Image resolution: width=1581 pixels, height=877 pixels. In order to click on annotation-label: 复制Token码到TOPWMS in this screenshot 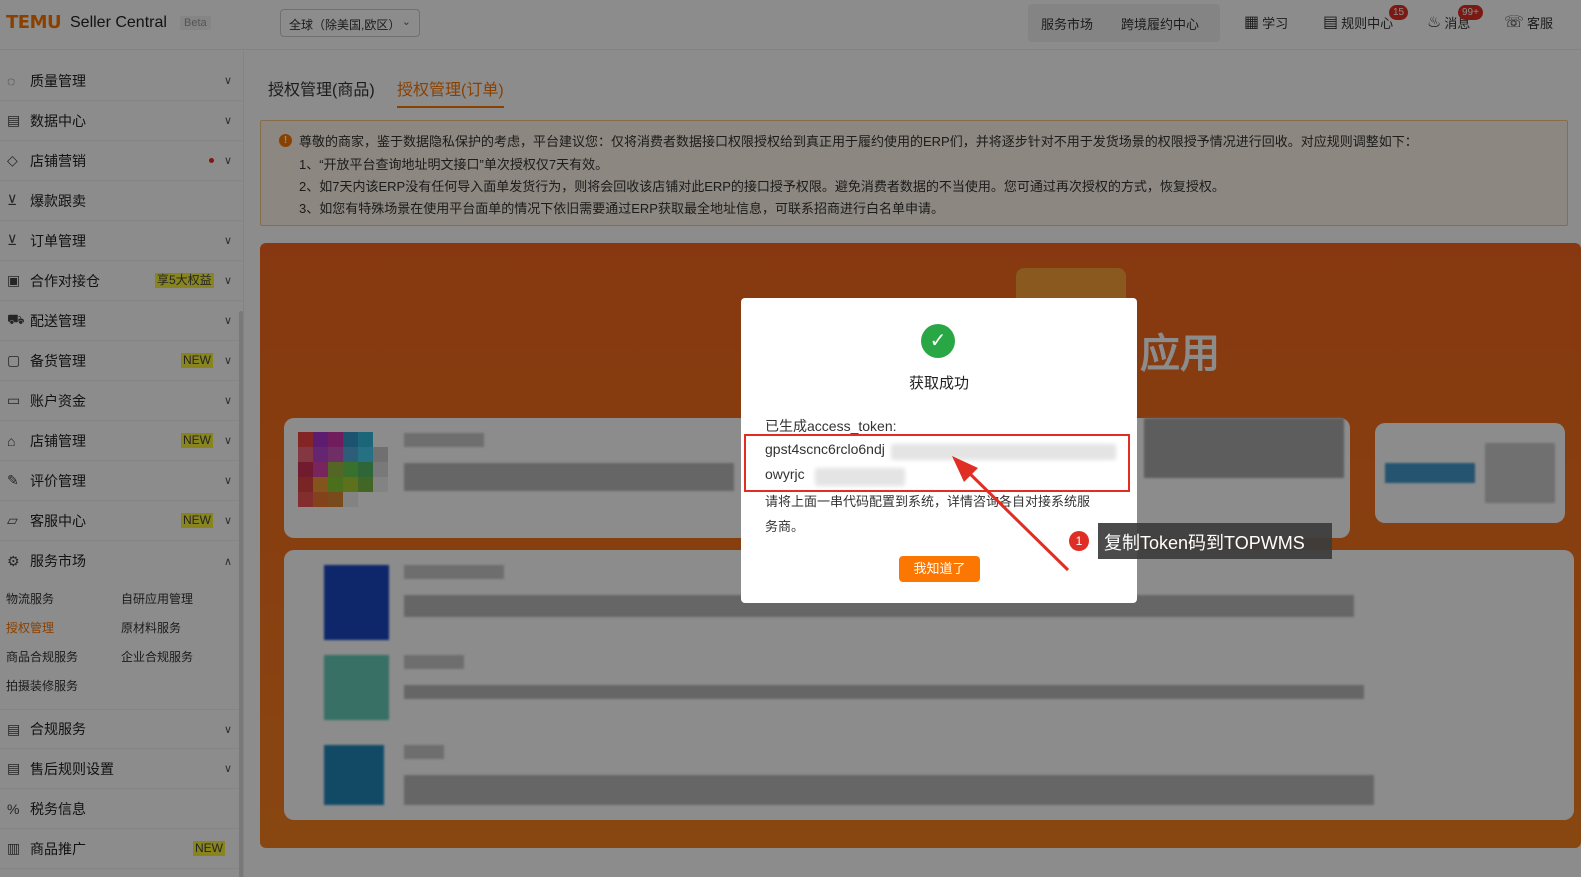, I will do `click(1215, 541)`.